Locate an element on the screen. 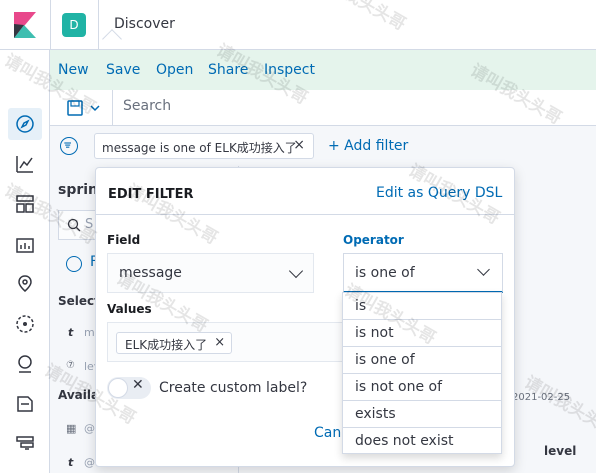  field-search-input: S is located at coordinates (78, 225).